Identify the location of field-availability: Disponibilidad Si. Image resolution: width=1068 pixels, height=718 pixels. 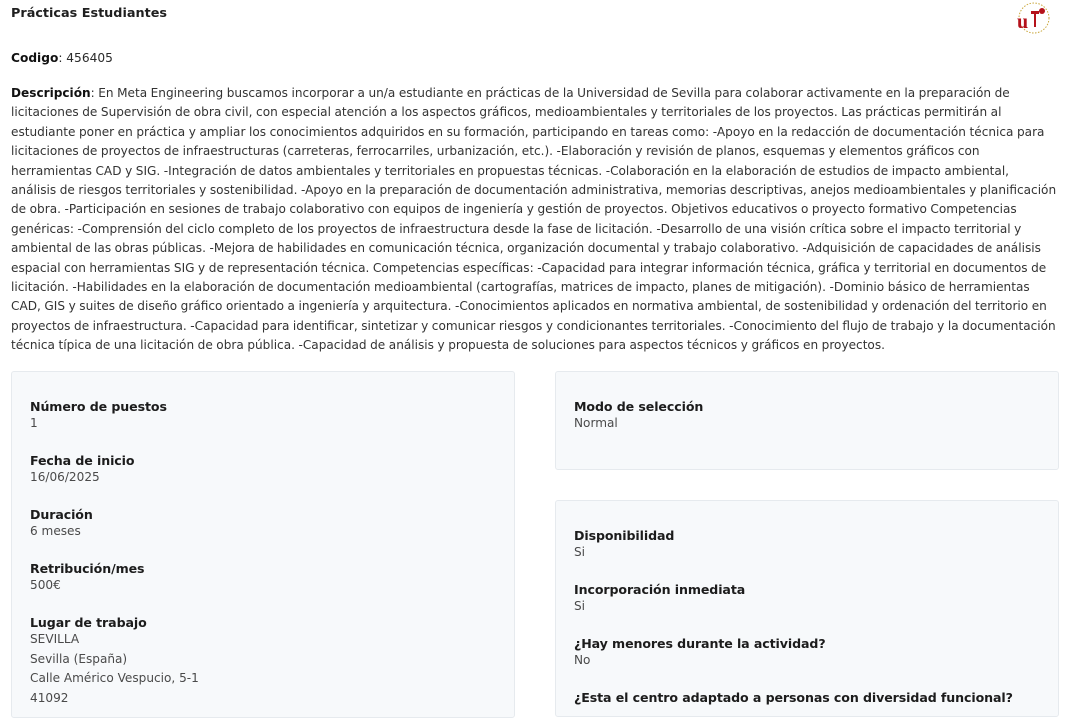
(624, 545).